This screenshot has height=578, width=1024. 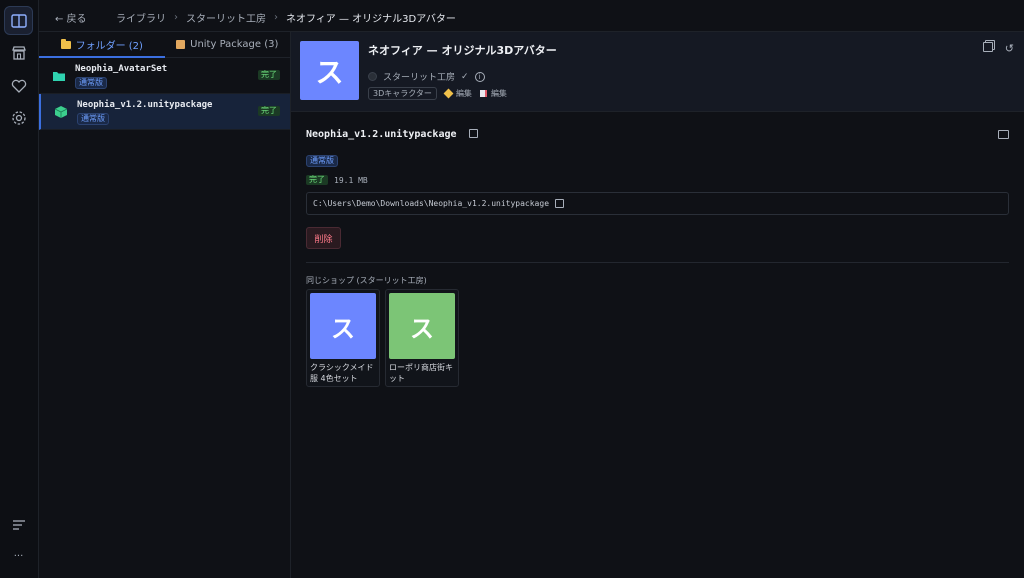 I want to click on side-rail: ···, so click(x=19, y=289).